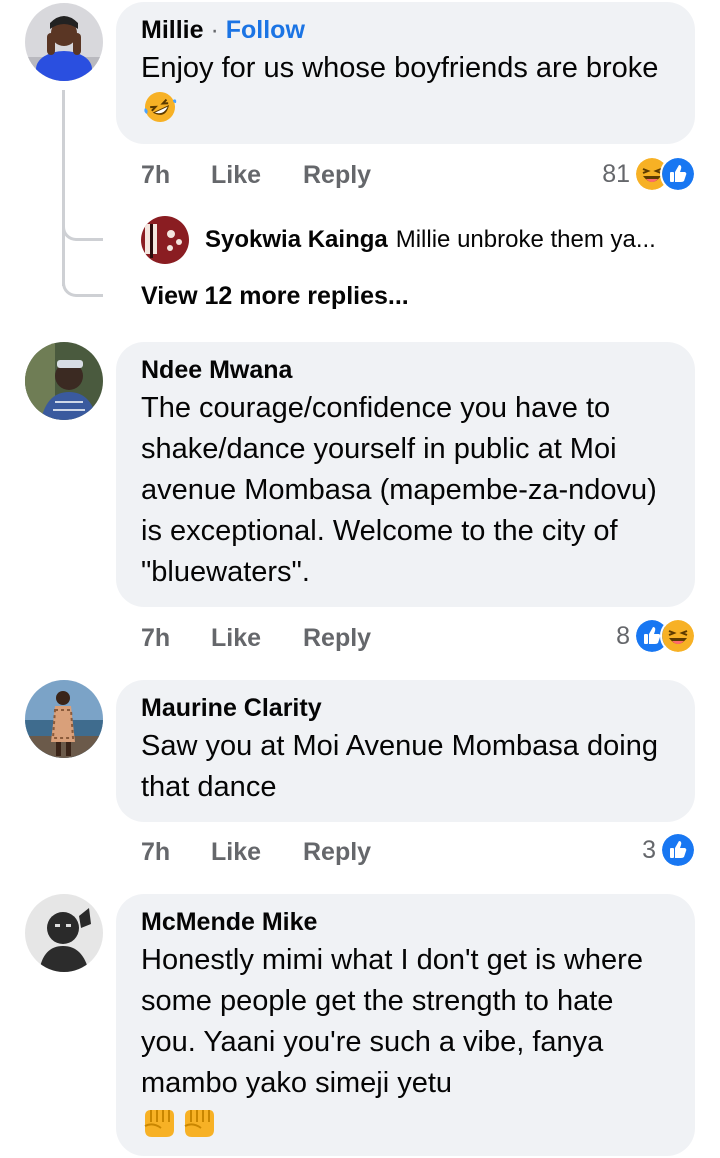 The image size is (720, 1158). Describe the element at coordinates (406, 922) in the screenshot. I see `comment-author: McMende Mike` at that location.